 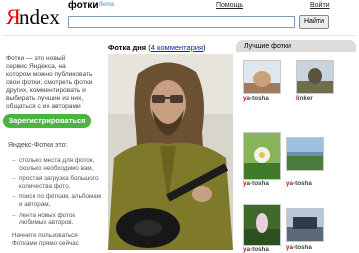 I want to click on best-photos-label: Лучшие фотки, so click(x=267, y=46).